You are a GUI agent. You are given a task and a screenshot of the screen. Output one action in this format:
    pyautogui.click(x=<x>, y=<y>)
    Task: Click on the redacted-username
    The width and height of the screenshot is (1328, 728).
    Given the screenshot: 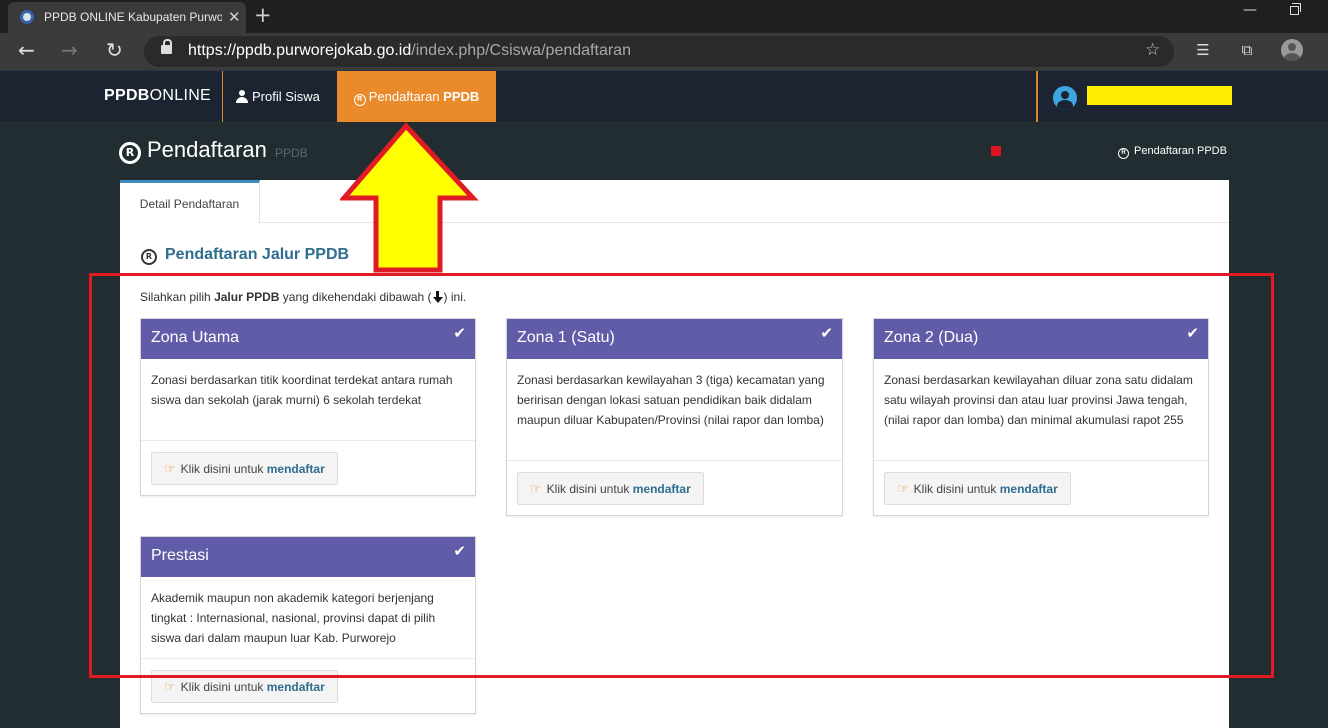 What is the action you would take?
    pyautogui.click(x=1159, y=95)
    